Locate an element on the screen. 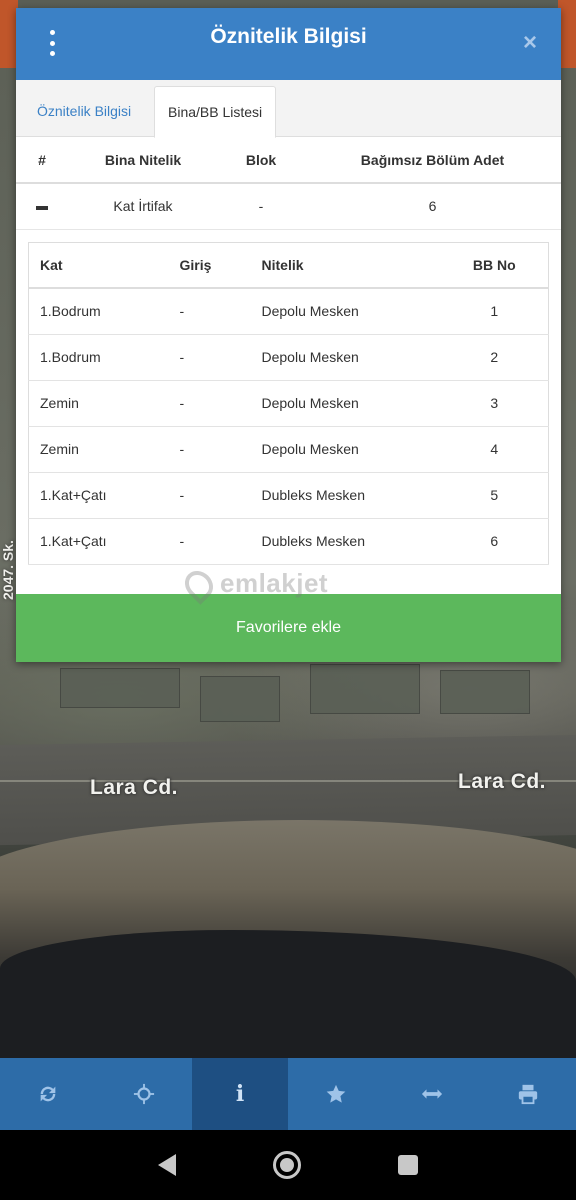 The image size is (576, 1200). back-icon is located at coordinates (167, 1165).